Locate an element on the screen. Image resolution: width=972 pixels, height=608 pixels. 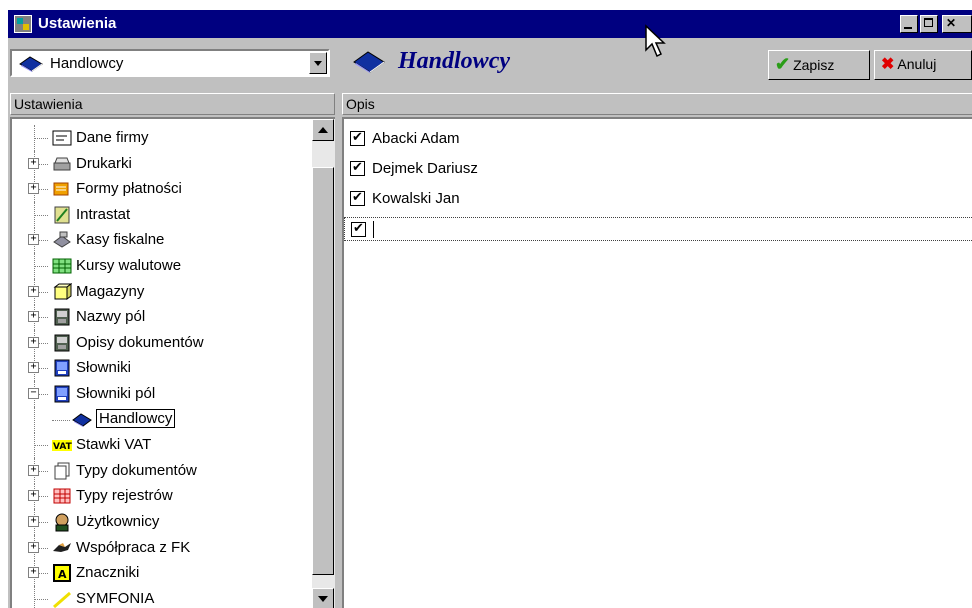
tree-item-label: Kursy walutowe is located at coordinates (129, 265).